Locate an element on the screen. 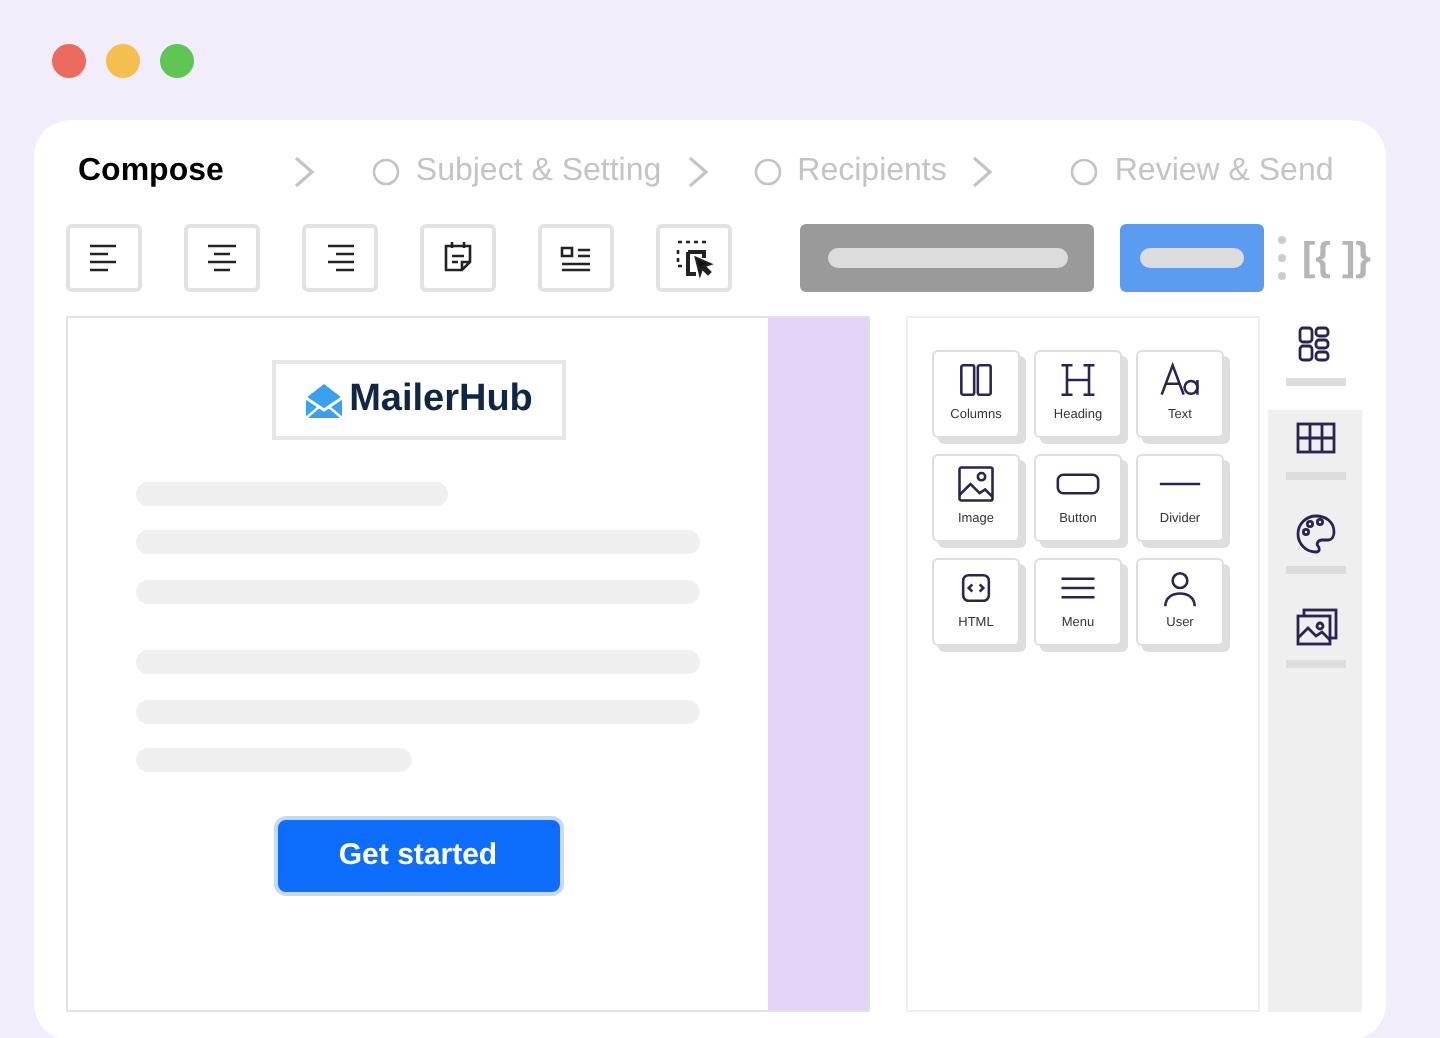  step-tab: Compose is located at coordinates (151, 172).